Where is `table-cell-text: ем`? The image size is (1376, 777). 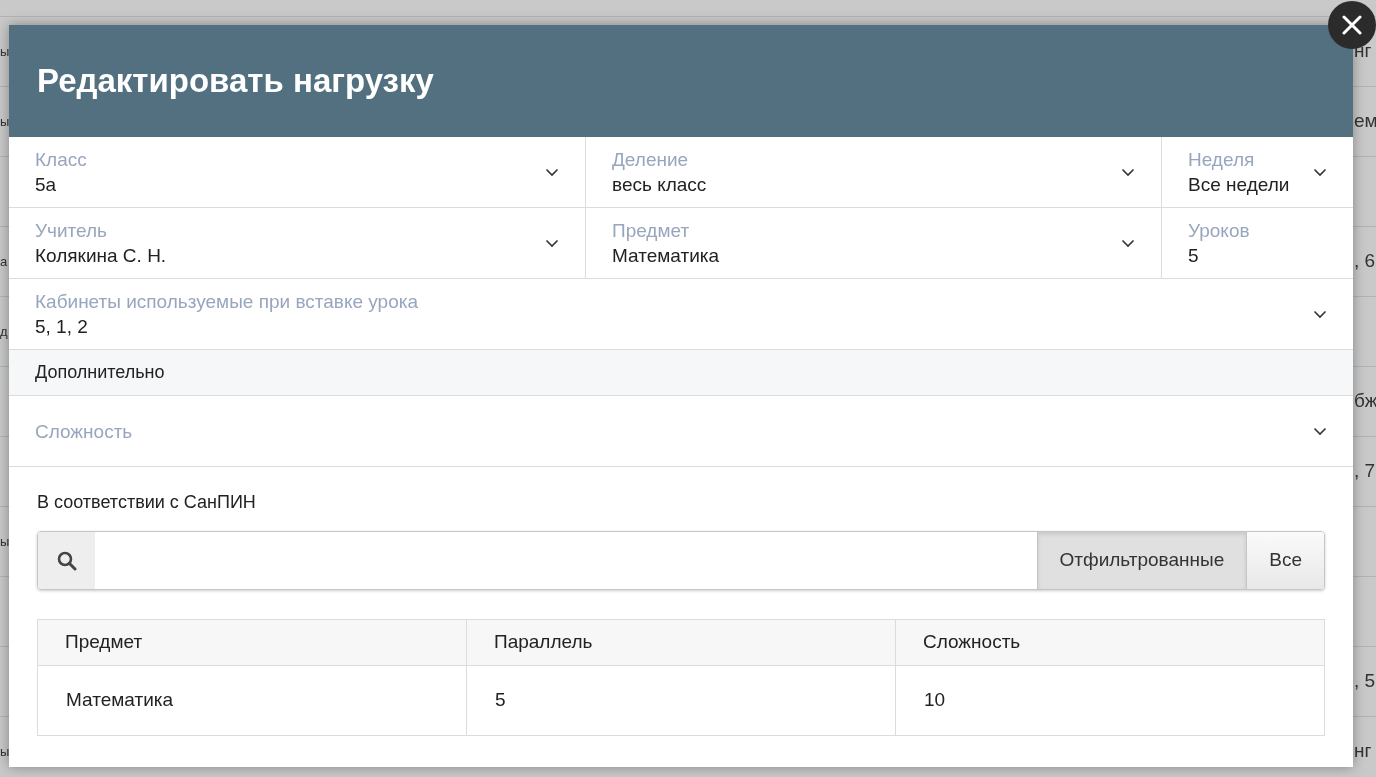 table-cell-text: ем is located at coordinates (1365, 121).